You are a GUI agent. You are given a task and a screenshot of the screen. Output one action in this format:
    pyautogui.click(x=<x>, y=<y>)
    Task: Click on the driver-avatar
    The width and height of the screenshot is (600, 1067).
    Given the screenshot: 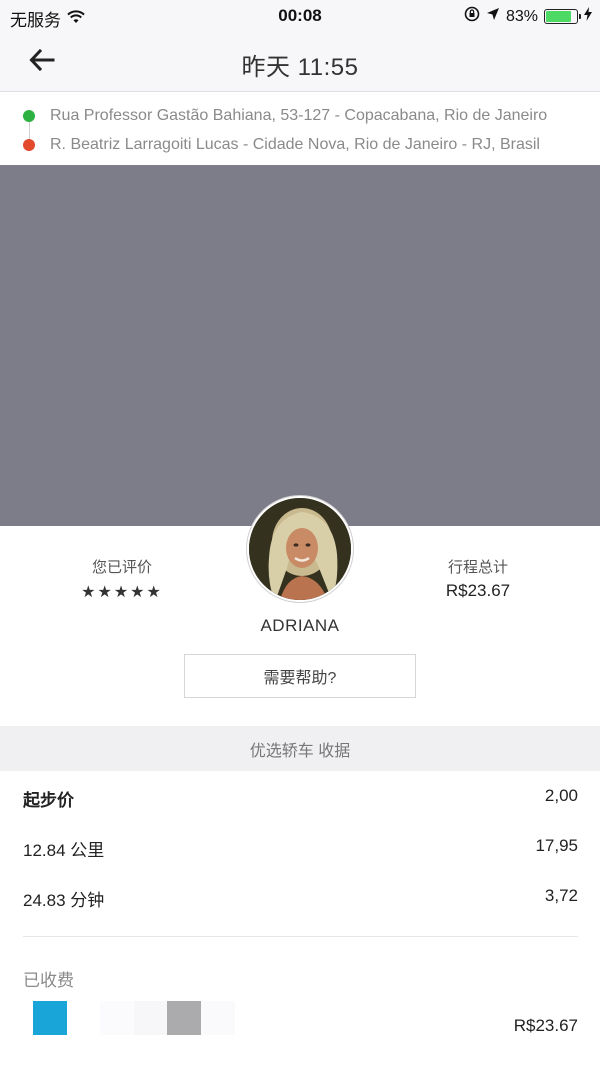 What is the action you would take?
    pyautogui.click(x=300, y=549)
    